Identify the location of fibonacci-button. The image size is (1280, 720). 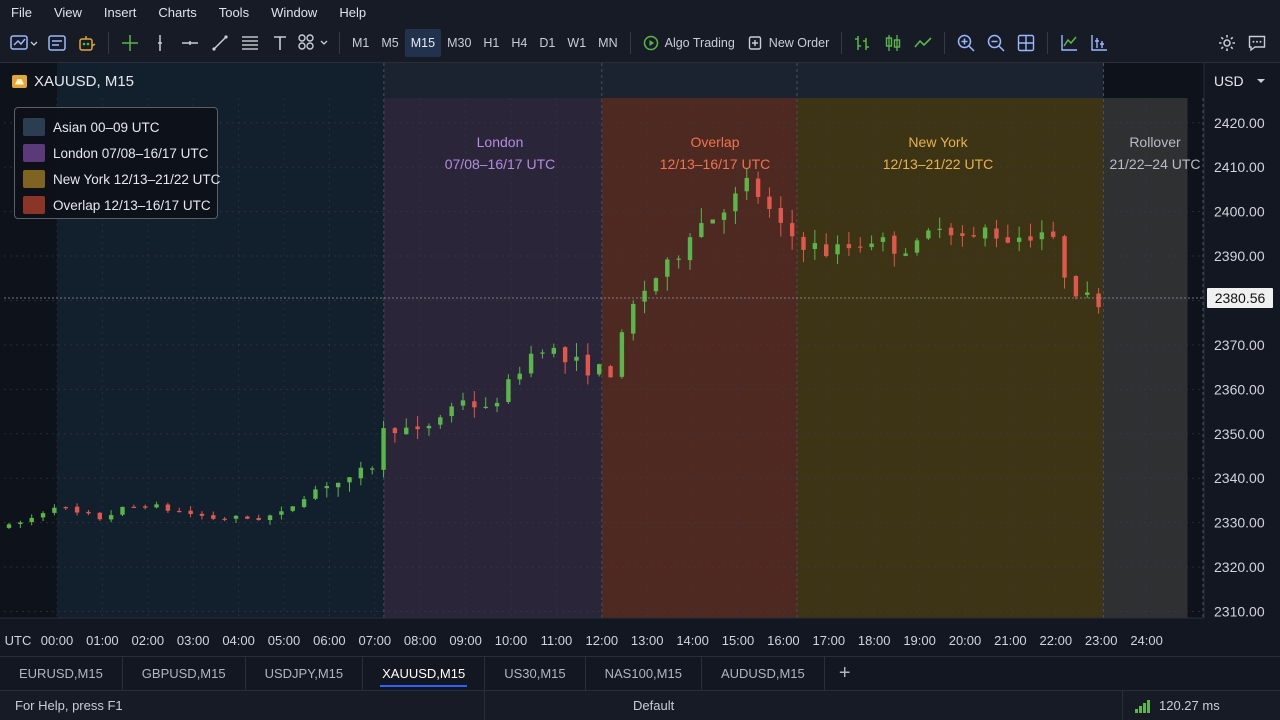
(250, 43).